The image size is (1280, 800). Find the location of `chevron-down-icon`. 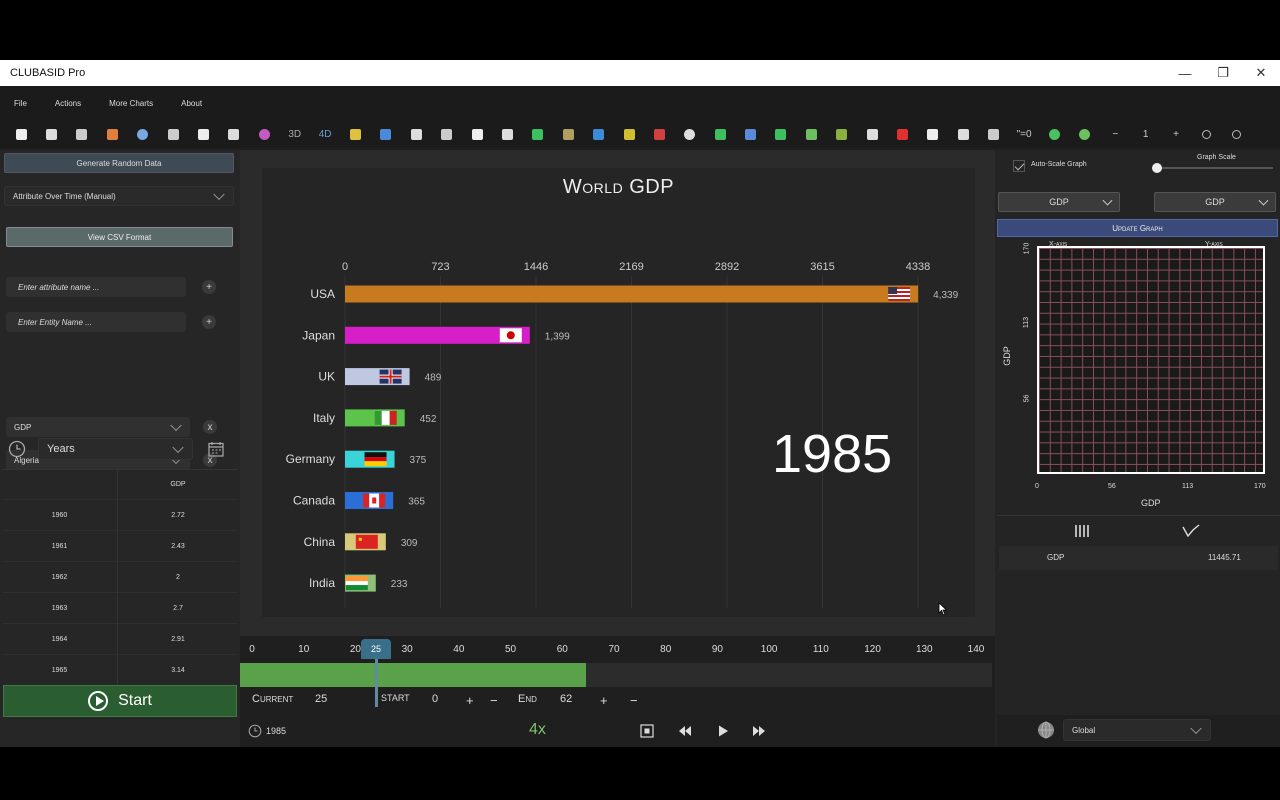

chevron-down-icon is located at coordinates (1196, 728).